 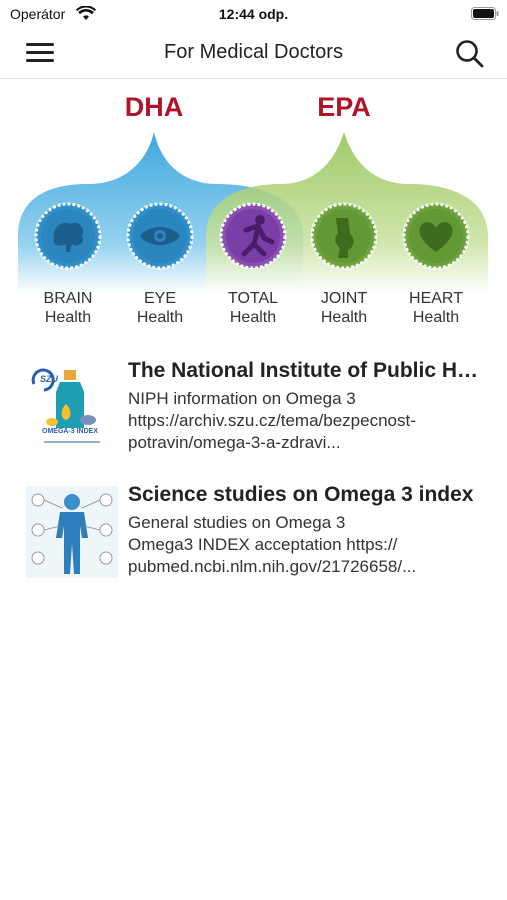 What do you see at coordinates (301, 494) in the screenshot?
I see `article-title: Science studies on Omega 3 index` at bounding box center [301, 494].